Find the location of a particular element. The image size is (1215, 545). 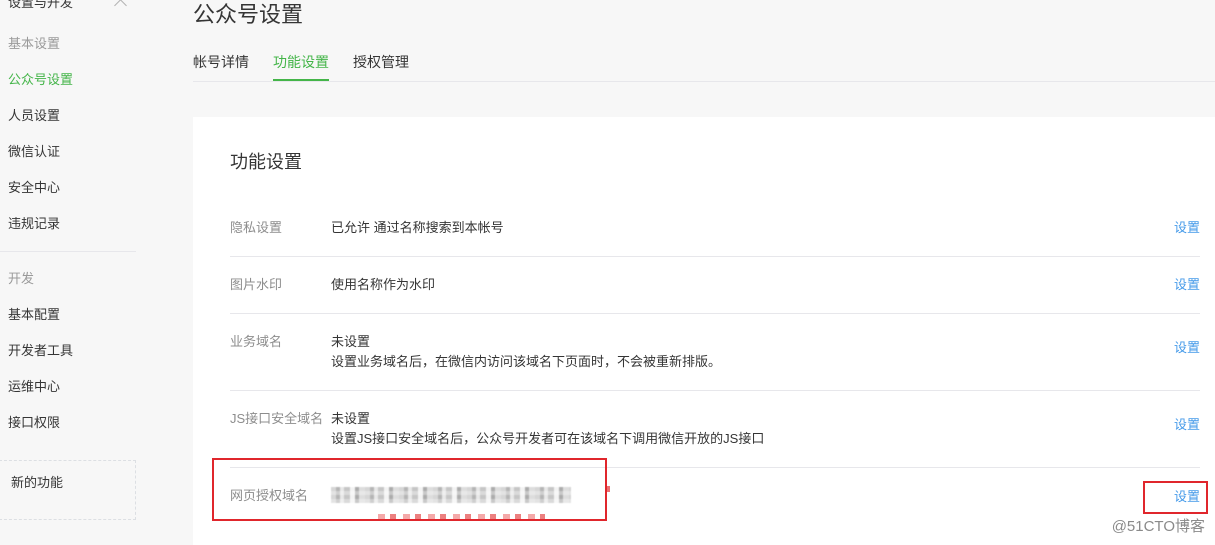

row-description: 设置业务域名后，在微信内访问该域名下页面时，不会被重新排版。 is located at coordinates (526, 361).